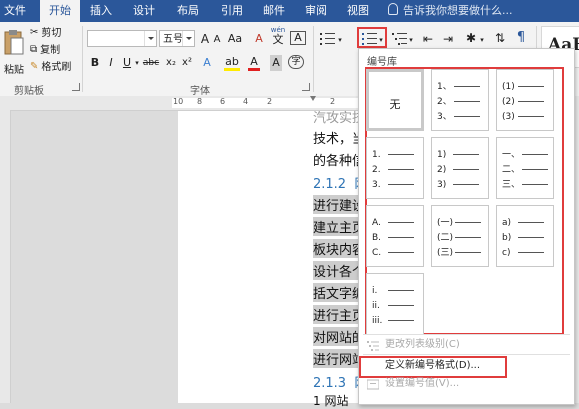 This screenshot has width=579, height=409. I want to click on heading-number: 2.1.3, so click(330, 383).